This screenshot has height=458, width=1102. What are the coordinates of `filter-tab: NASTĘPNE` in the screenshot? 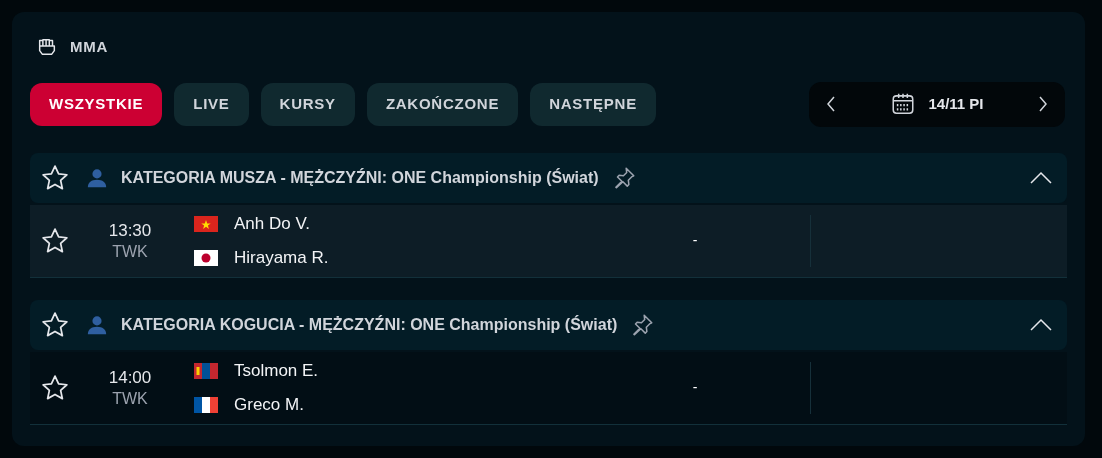 It's located at (593, 104).